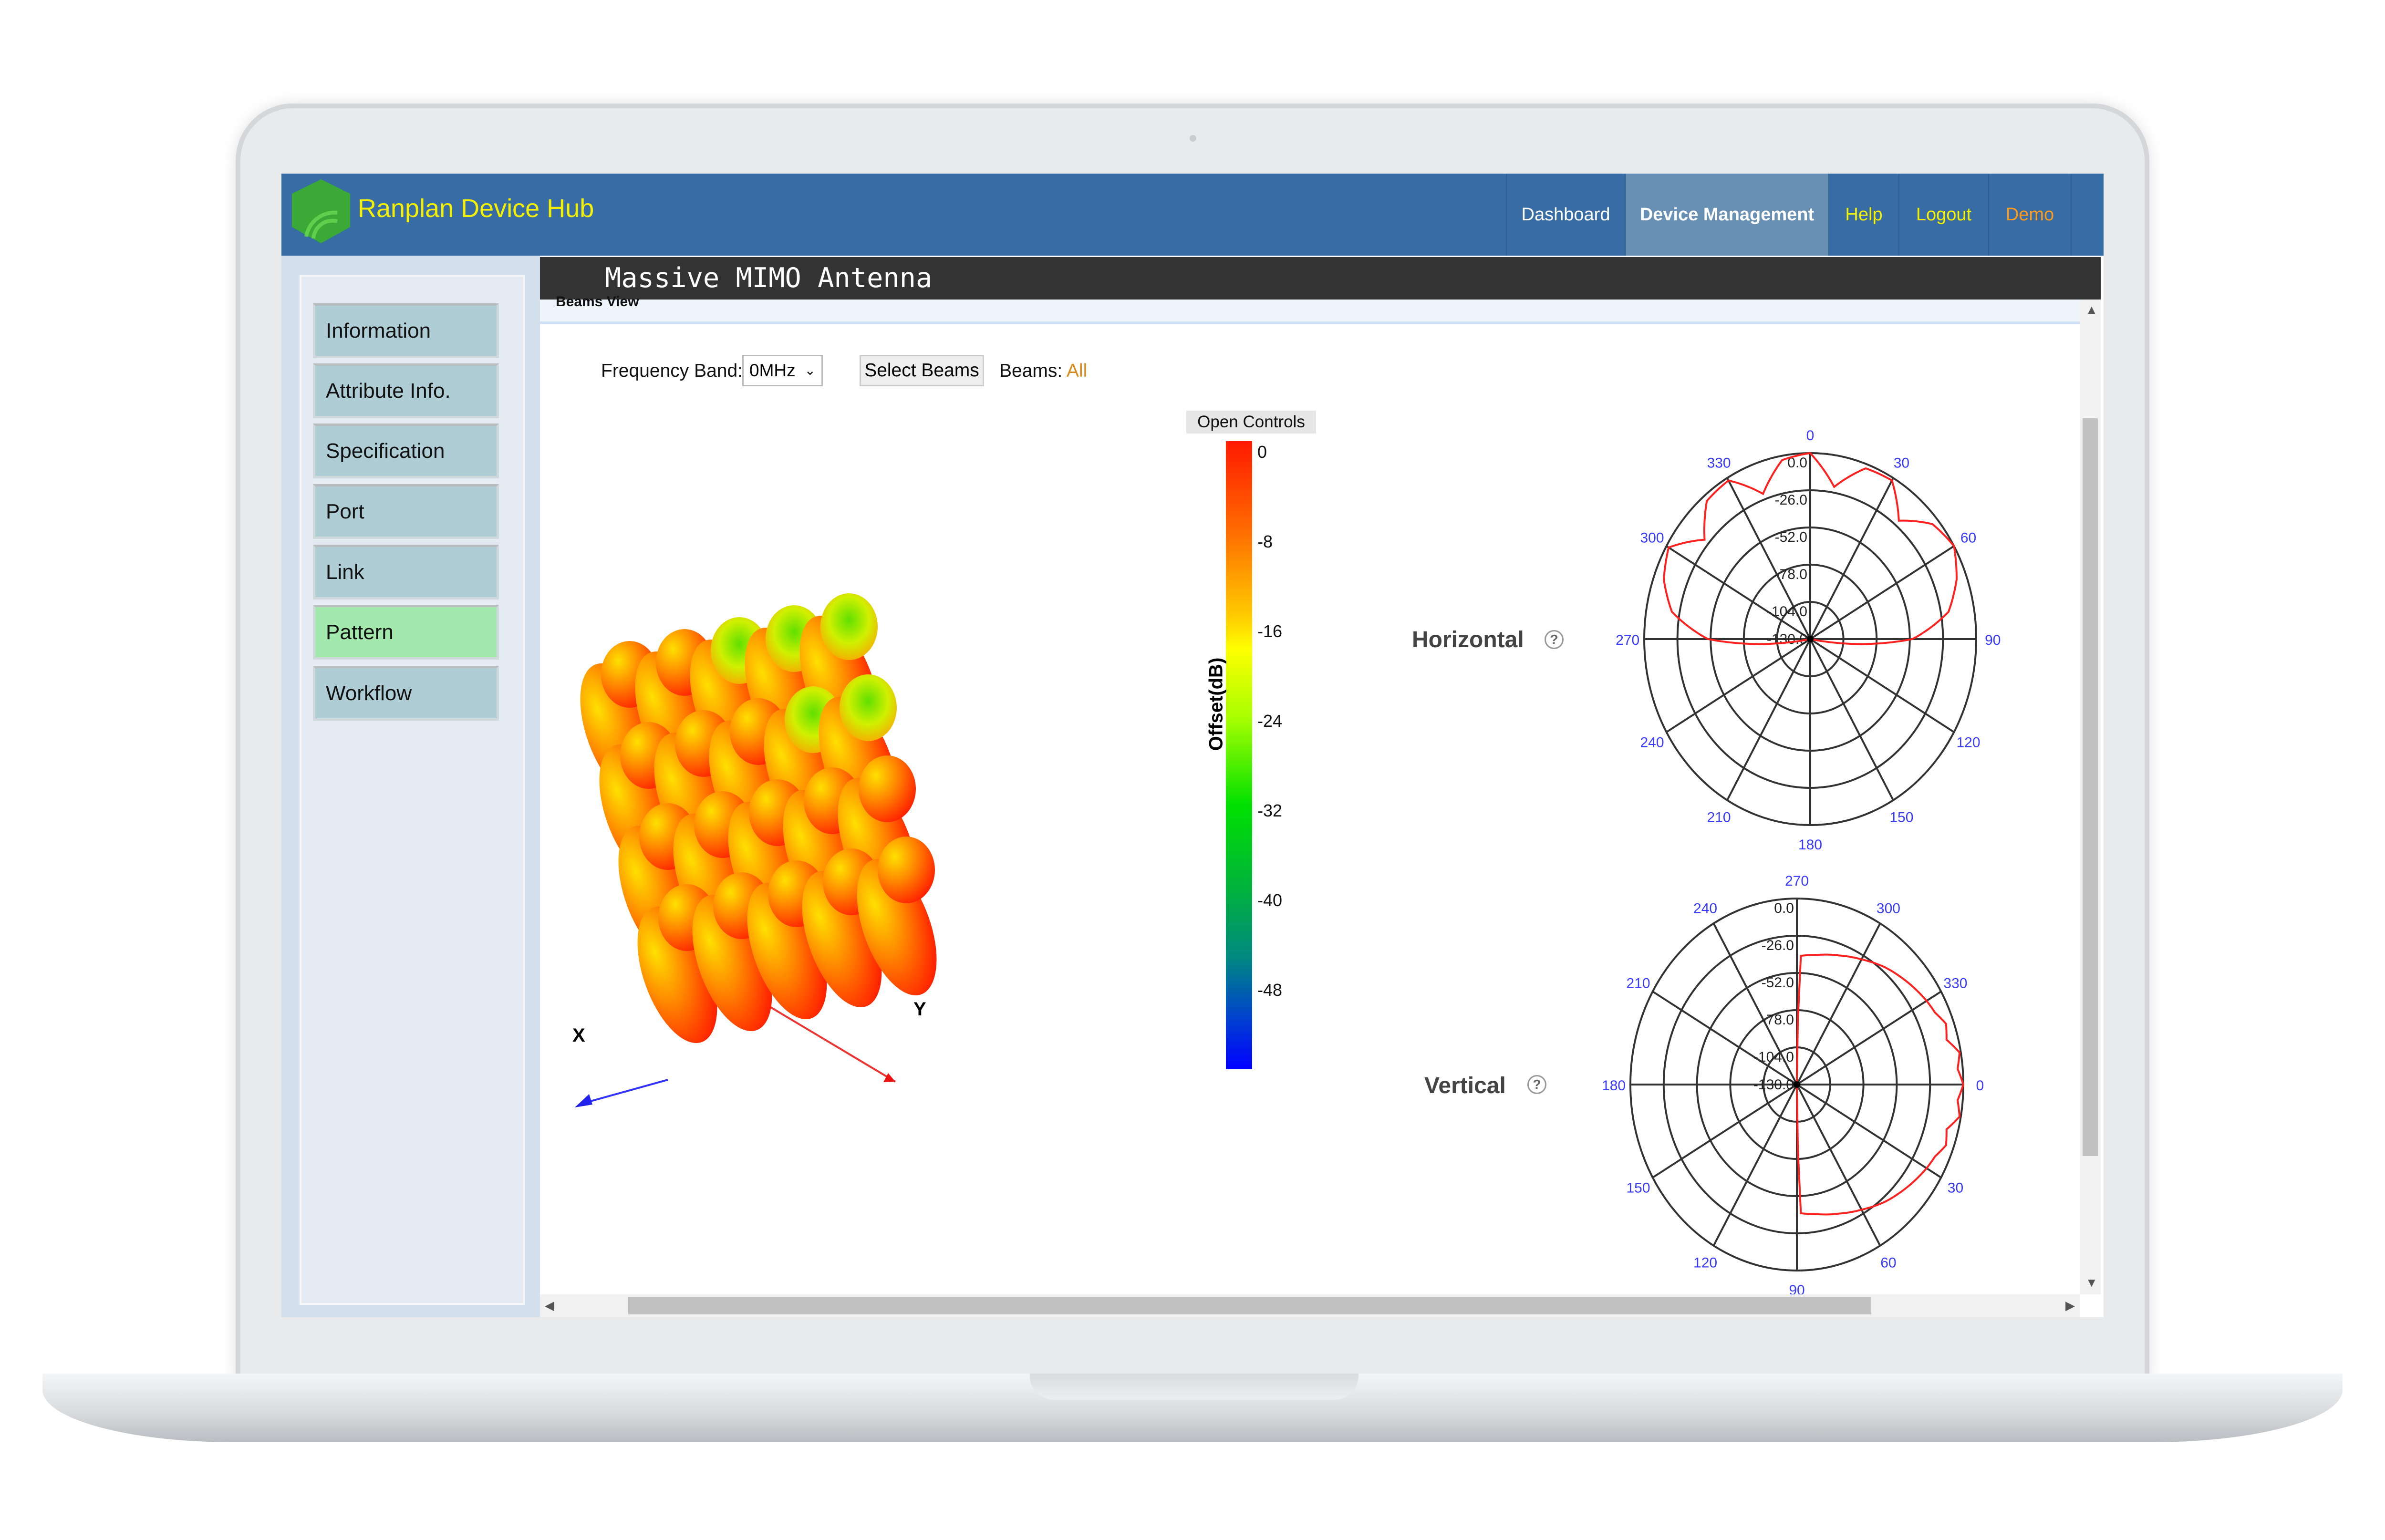  Describe the element at coordinates (2091, 1282) in the screenshot. I see `scroll-down-icon: ▼` at that location.